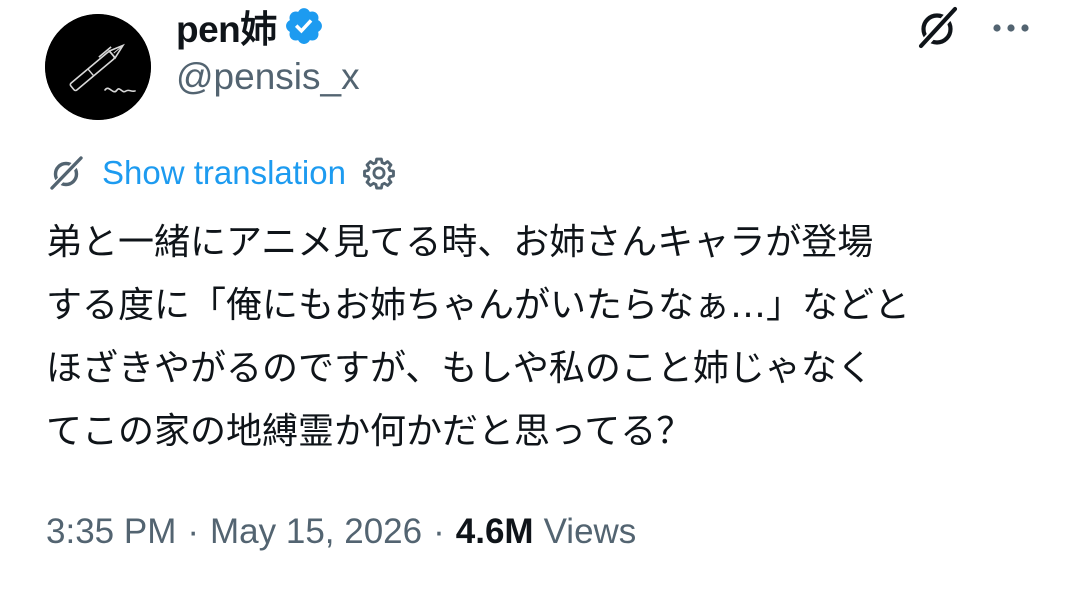  I want to click on fountain-pen-icon, so click(98, 67).